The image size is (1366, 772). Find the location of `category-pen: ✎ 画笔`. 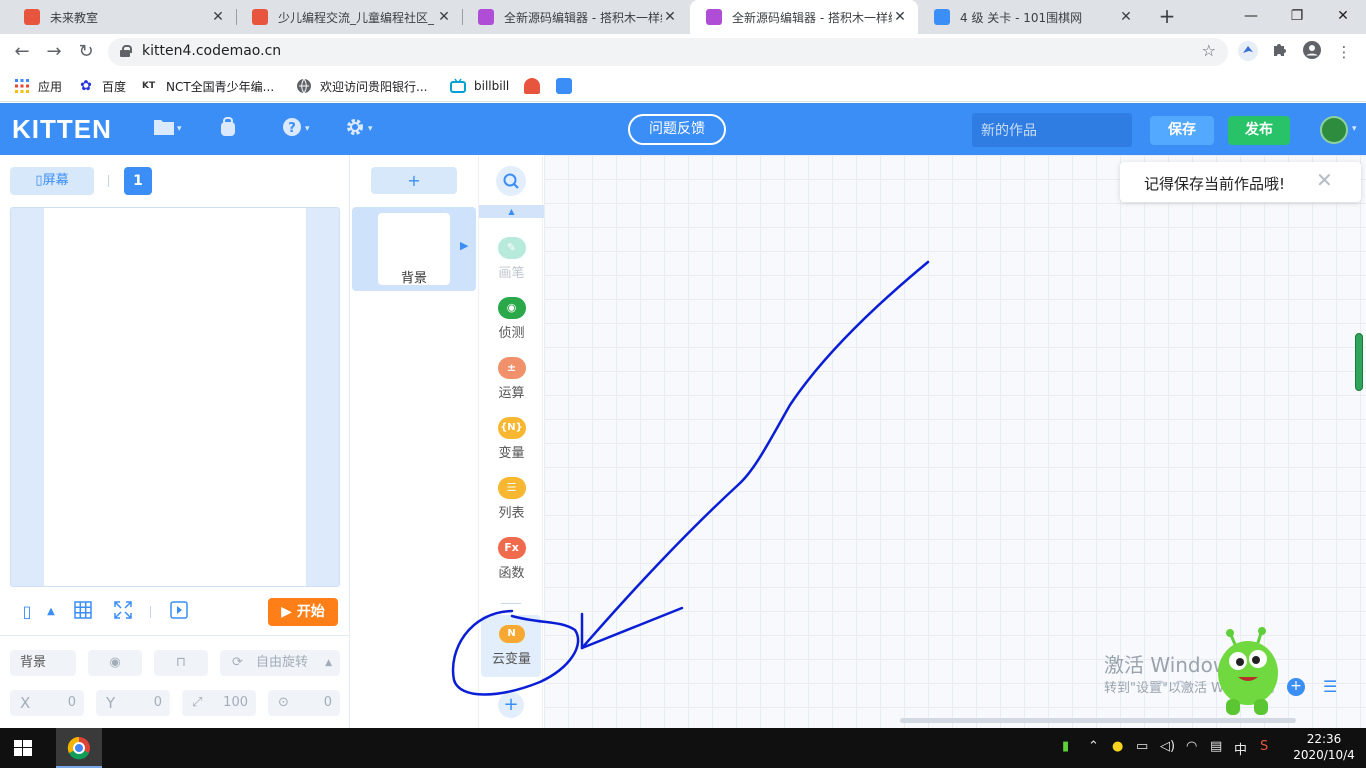

category-pen: ✎ 画笔 is located at coordinates (511, 259).